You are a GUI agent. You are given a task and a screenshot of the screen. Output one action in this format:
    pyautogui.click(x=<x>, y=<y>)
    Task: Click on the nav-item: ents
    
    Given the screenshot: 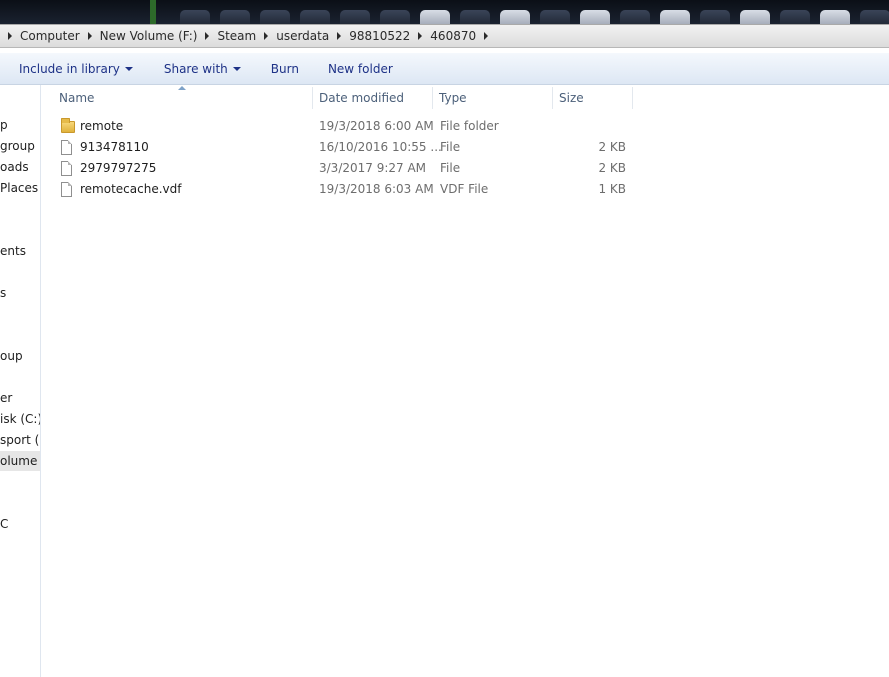 What is the action you would take?
    pyautogui.click(x=13, y=251)
    